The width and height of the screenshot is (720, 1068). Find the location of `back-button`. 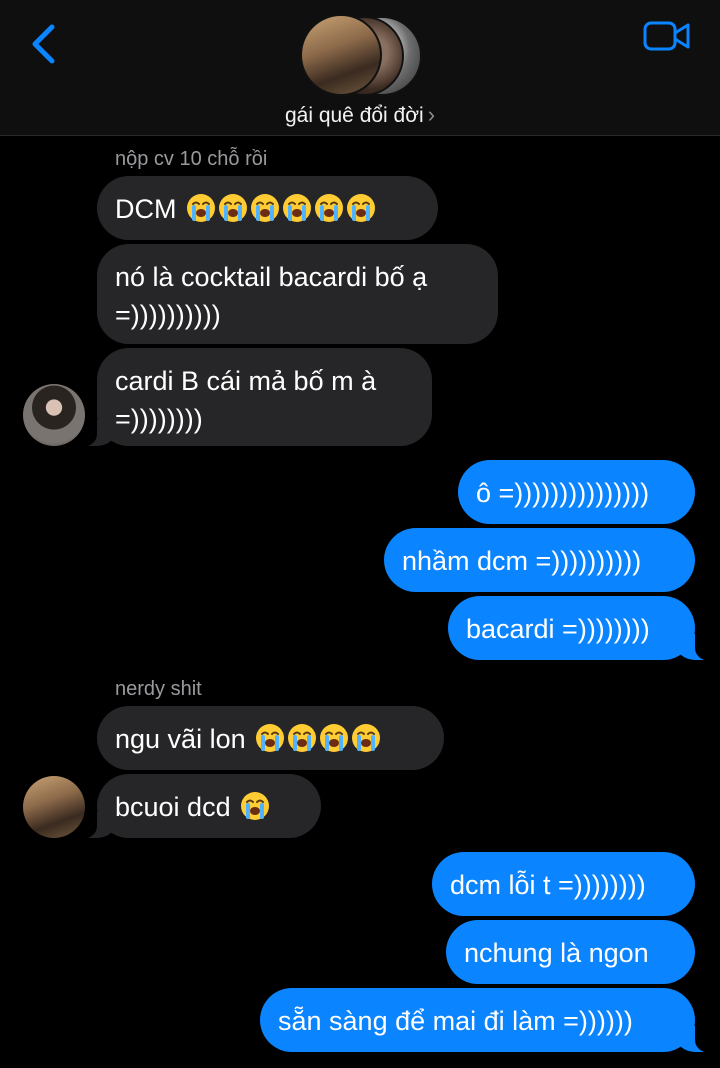

back-button is located at coordinates (43, 44).